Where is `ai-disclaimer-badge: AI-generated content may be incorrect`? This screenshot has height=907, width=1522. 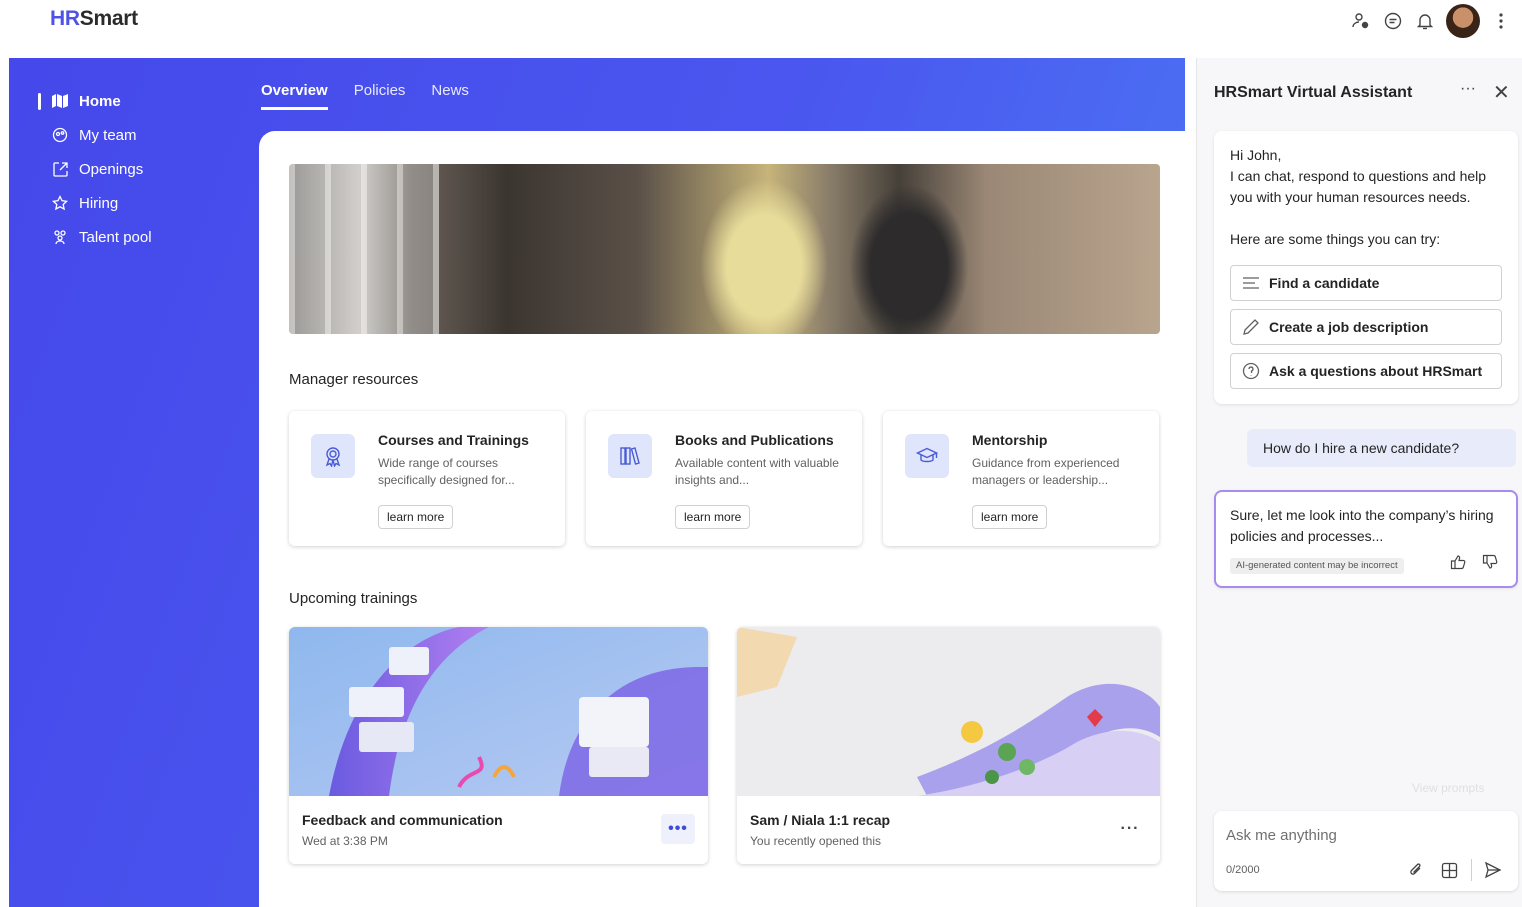
ai-disclaimer-badge: AI-generated content may be incorrect is located at coordinates (1317, 566).